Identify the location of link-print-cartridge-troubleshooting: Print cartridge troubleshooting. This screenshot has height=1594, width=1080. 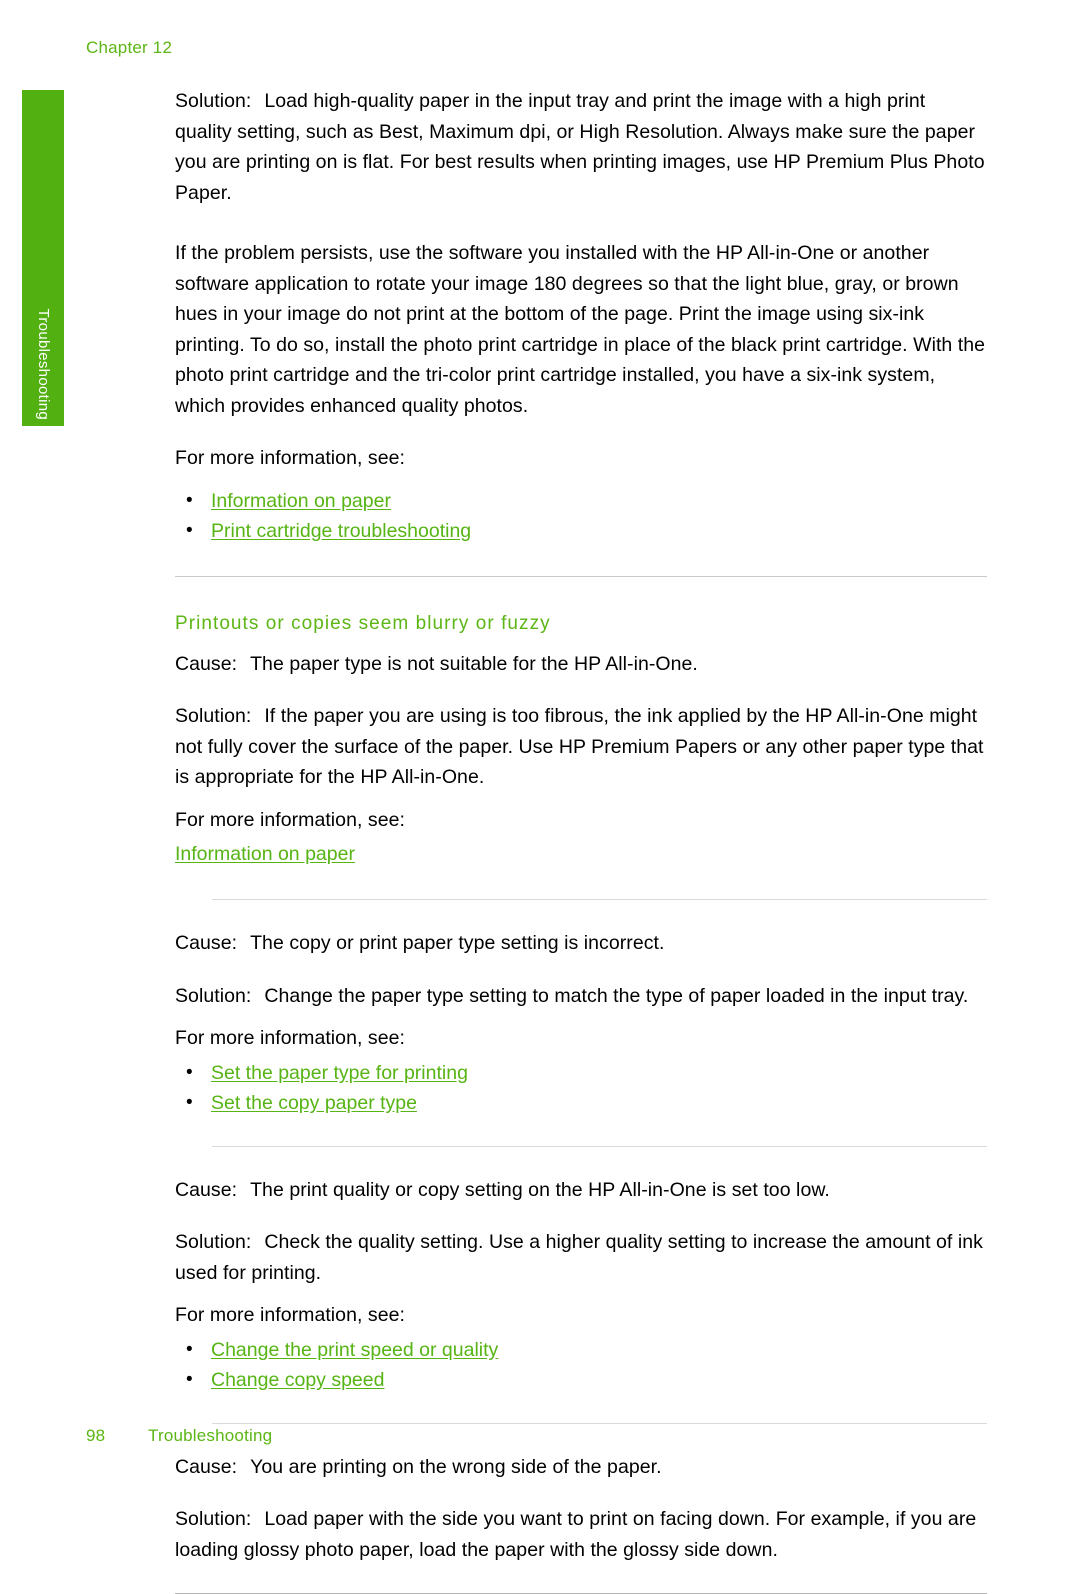
(341, 531).